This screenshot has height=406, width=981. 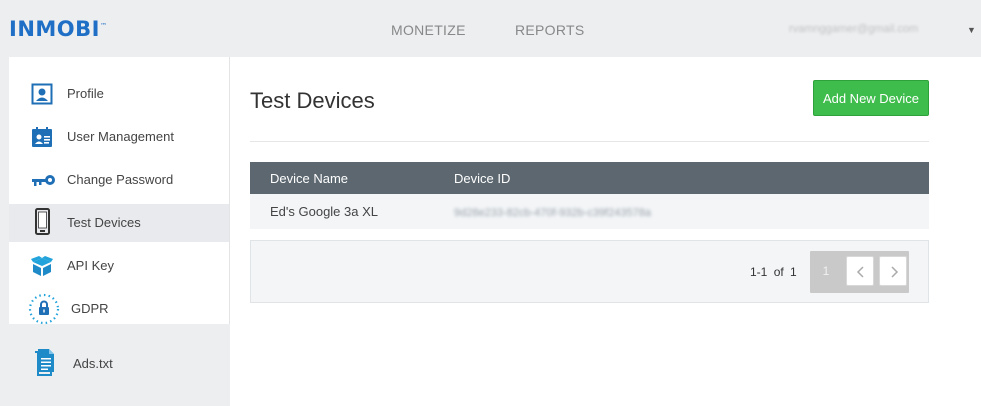 What do you see at coordinates (312, 100) in the screenshot?
I see `page-title: Test Devices` at bounding box center [312, 100].